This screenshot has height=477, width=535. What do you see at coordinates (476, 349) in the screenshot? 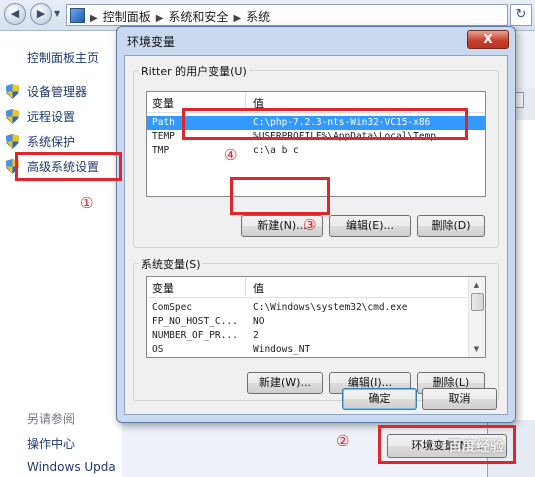
I see `scroll-down-icon: ▼` at bounding box center [476, 349].